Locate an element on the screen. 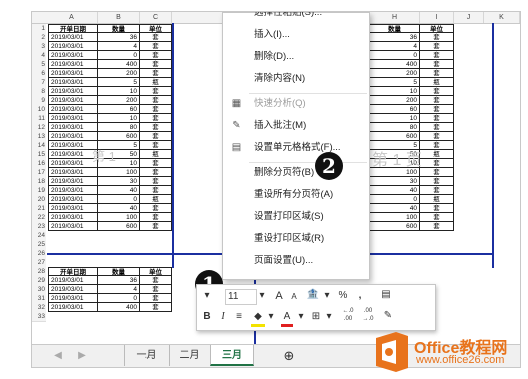  table-cell-qty-right: 100 is located at coordinates (395, 217).